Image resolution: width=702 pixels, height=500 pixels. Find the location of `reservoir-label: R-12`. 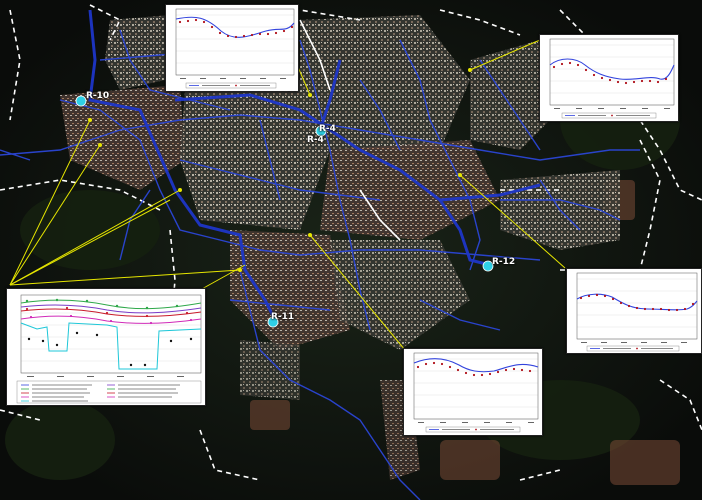

reservoir-label: R-12 is located at coordinates (504, 262).